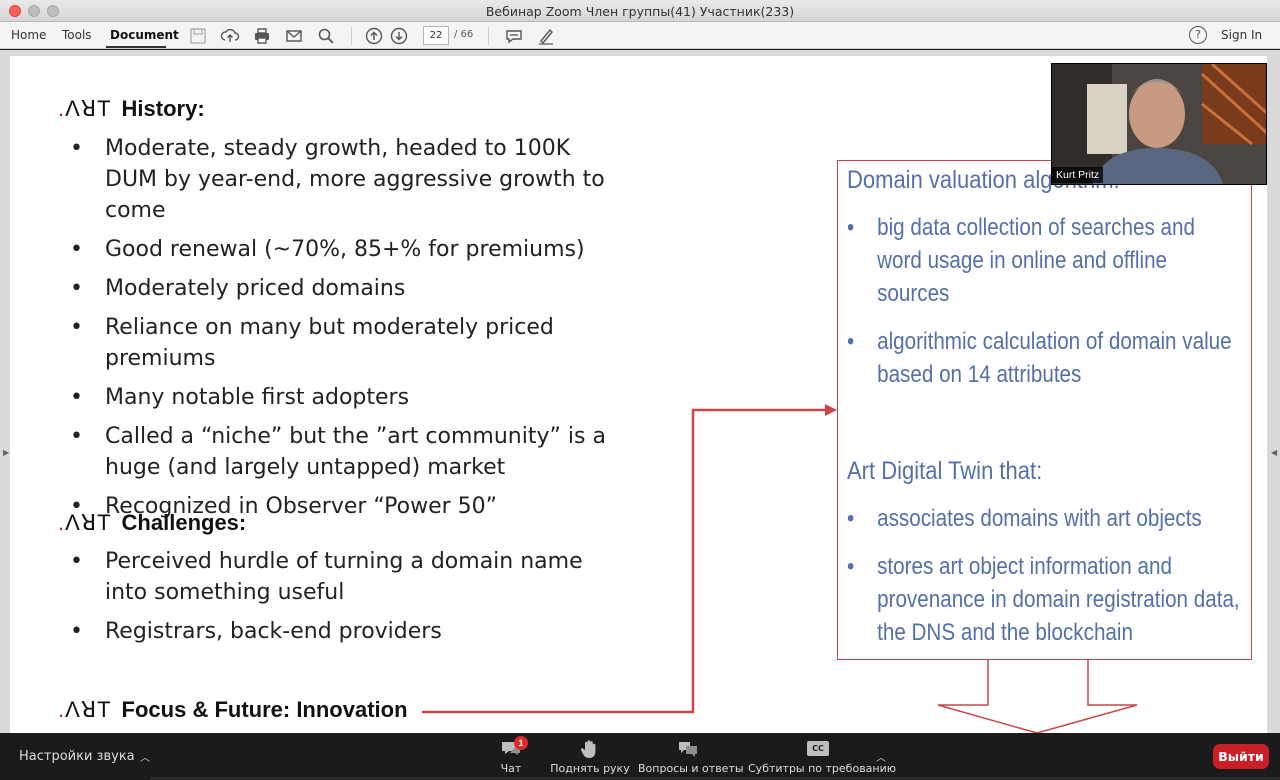 The image size is (1280, 780). I want to click on raise-hand-label: Поднять руку, so click(590, 768).